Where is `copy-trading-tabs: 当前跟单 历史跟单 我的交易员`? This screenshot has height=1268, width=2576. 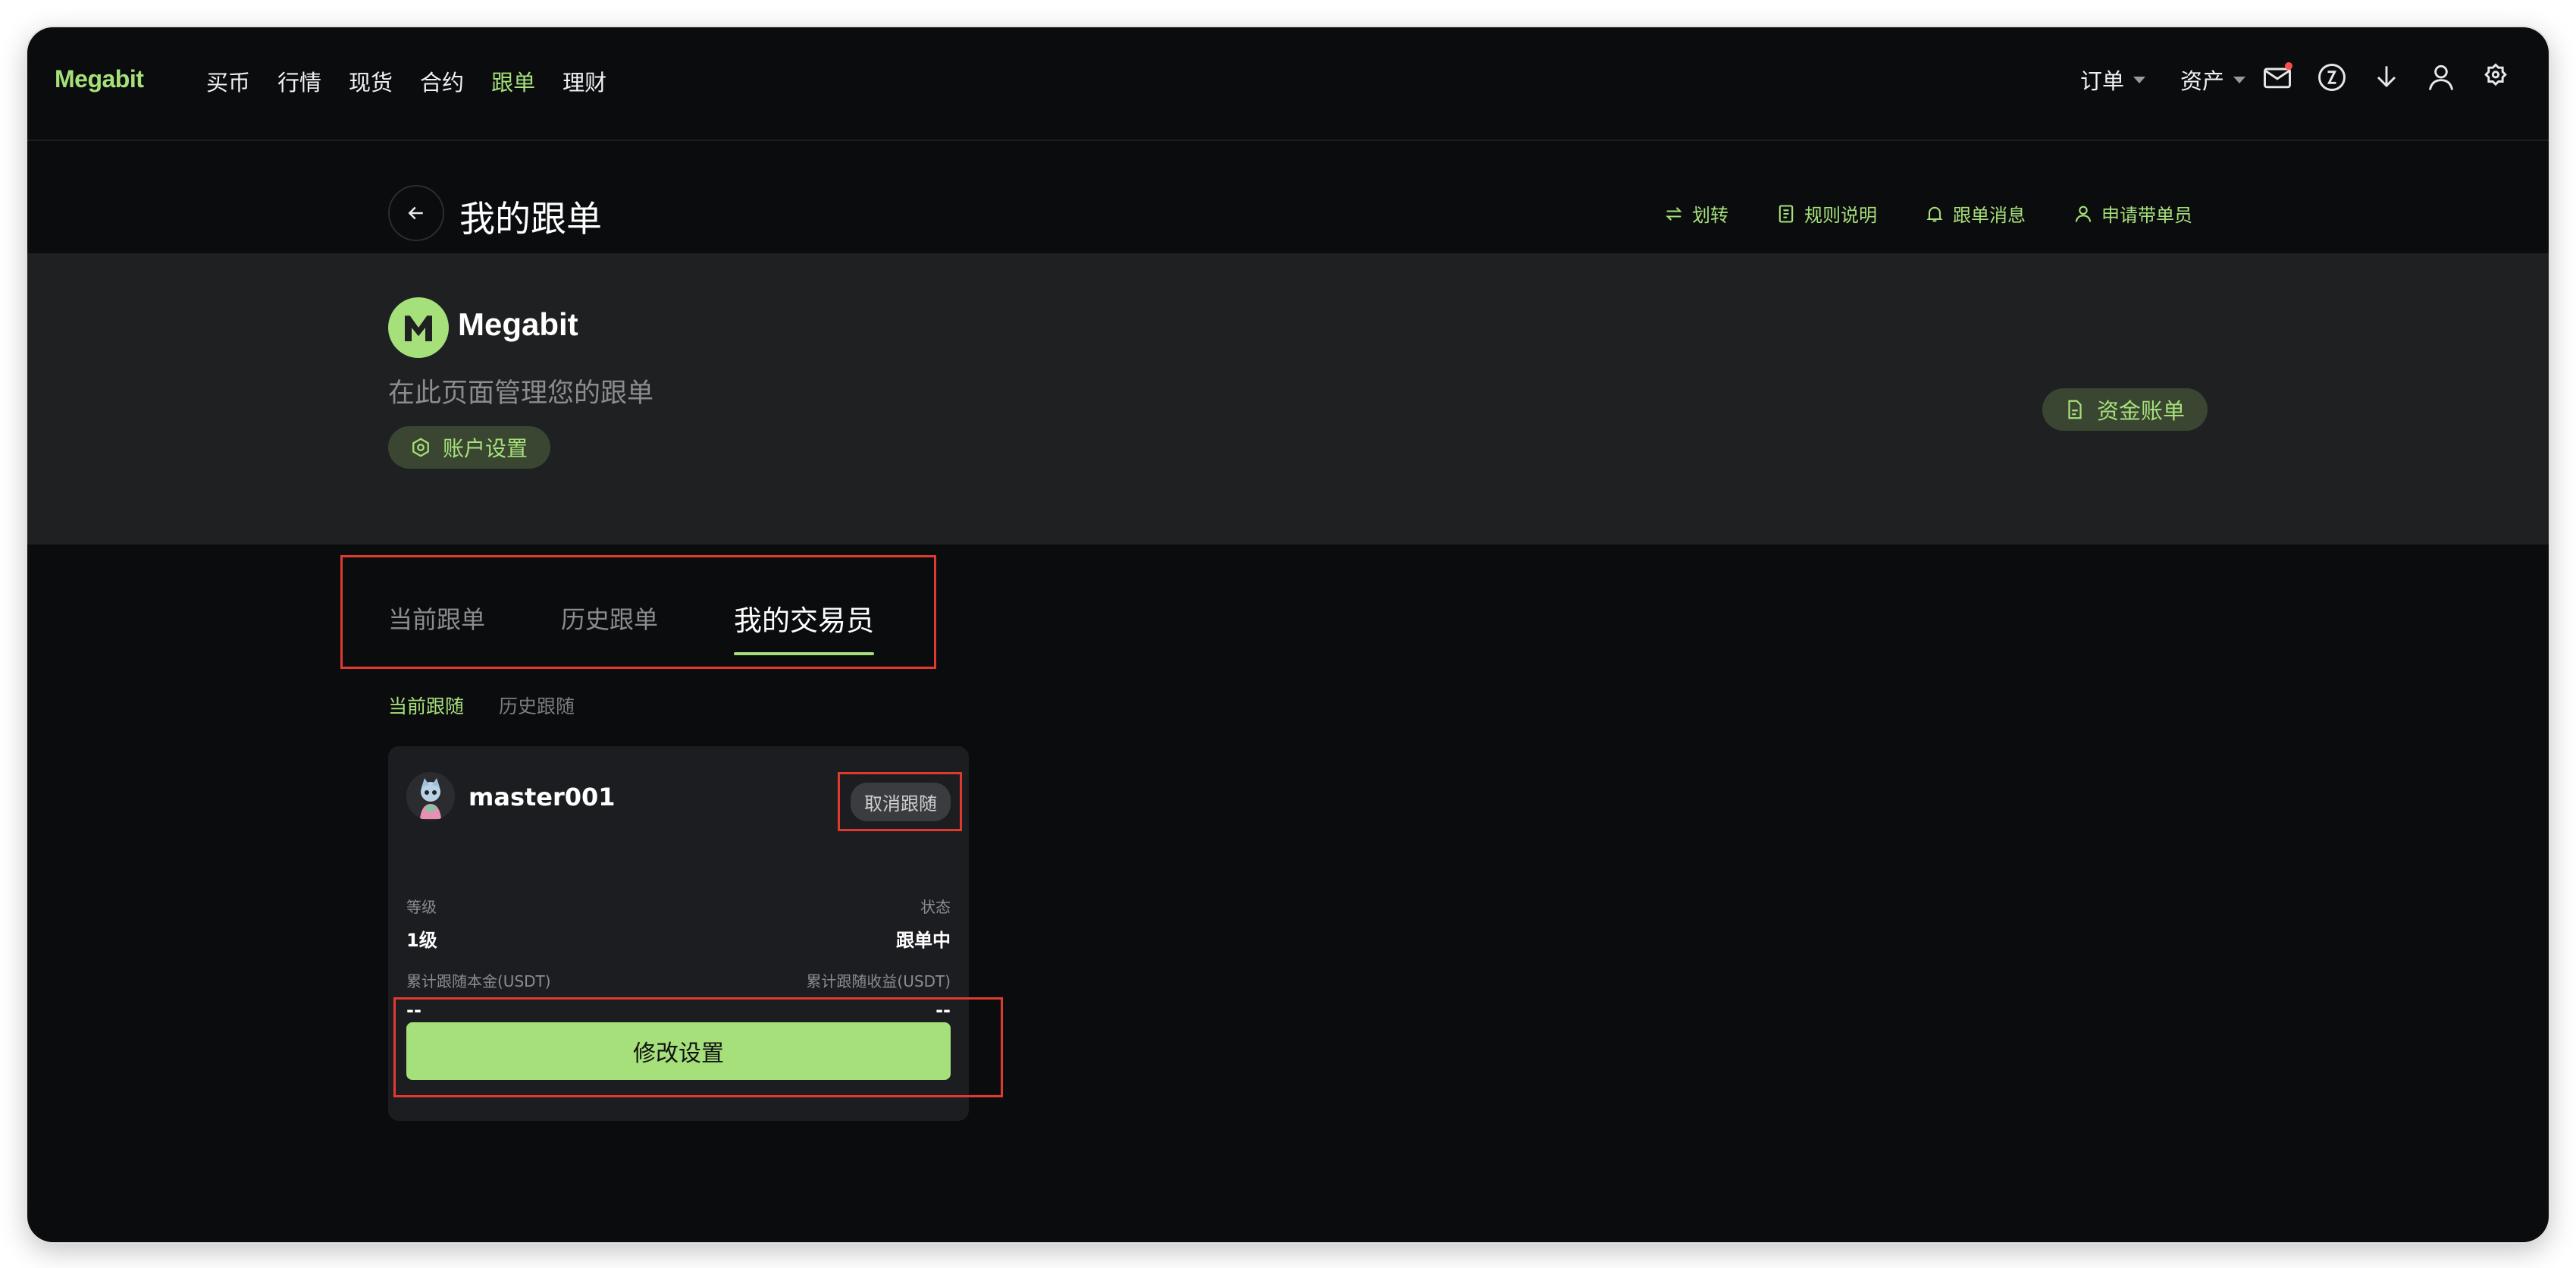 copy-trading-tabs: 当前跟单 历史跟单 我的交易员 is located at coordinates (632, 626).